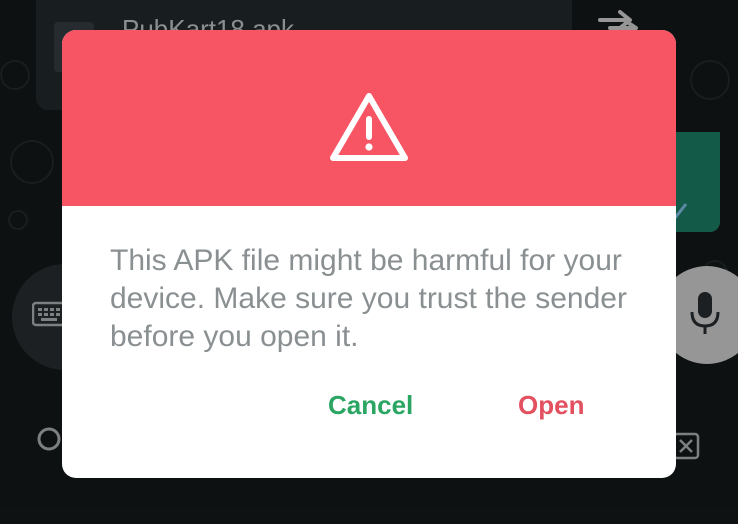 This screenshot has height=524, width=738. Describe the element at coordinates (551, 405) in the screenshot. I see `open-button: Open` at that location.